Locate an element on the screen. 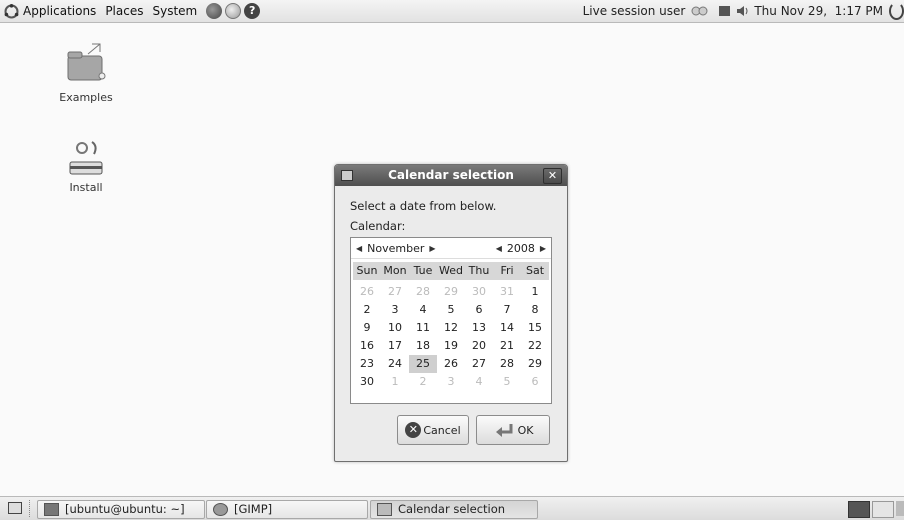 The image size is (904, 520). calendar-day: 26 is located at coordinates (451, 364).